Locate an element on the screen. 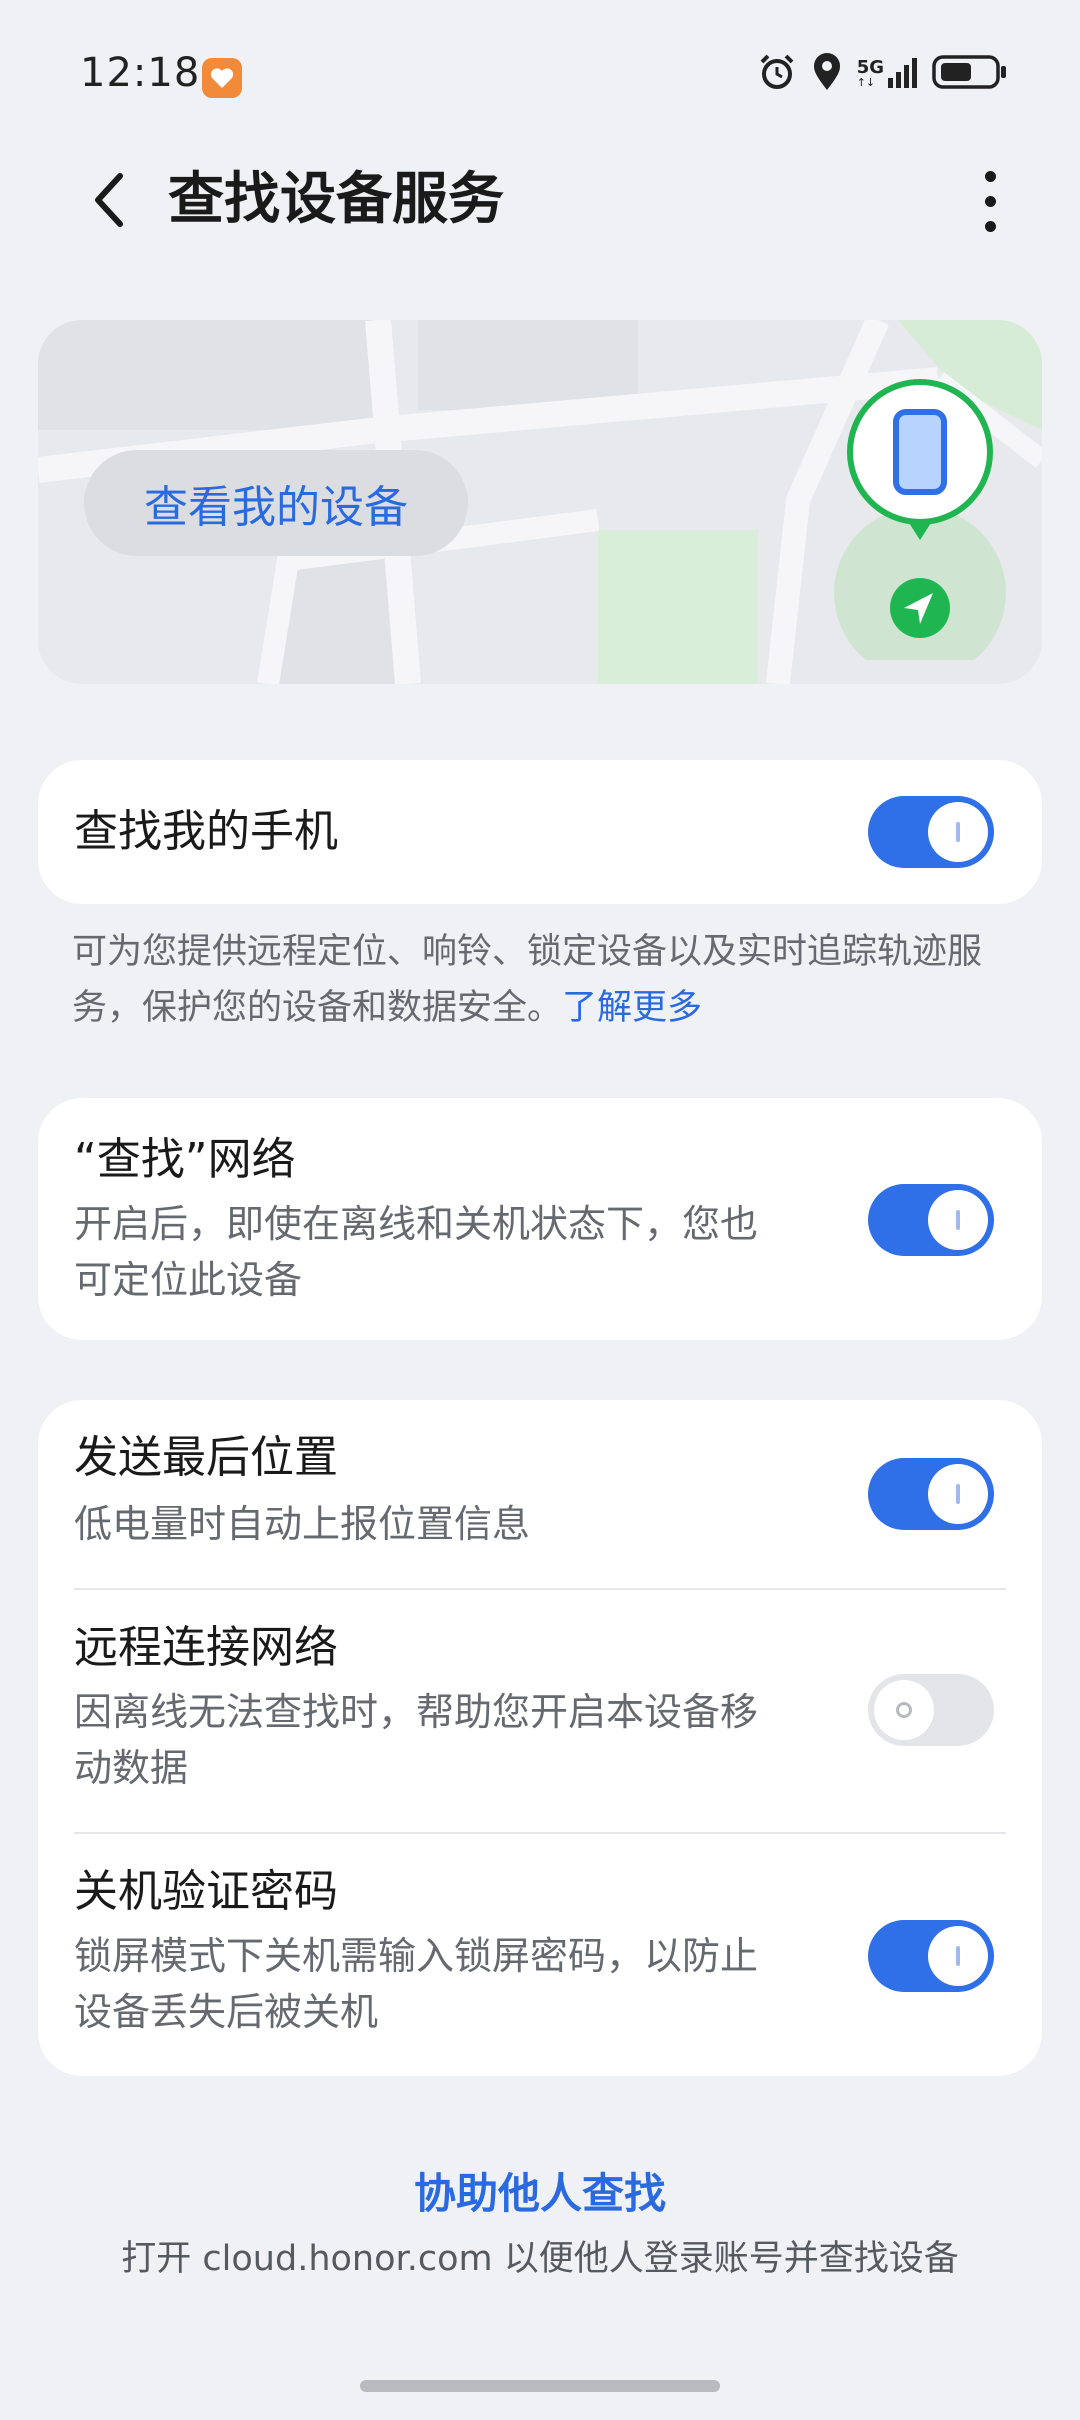  shutdown-password-toggle is located at coordinates (931, 1956).